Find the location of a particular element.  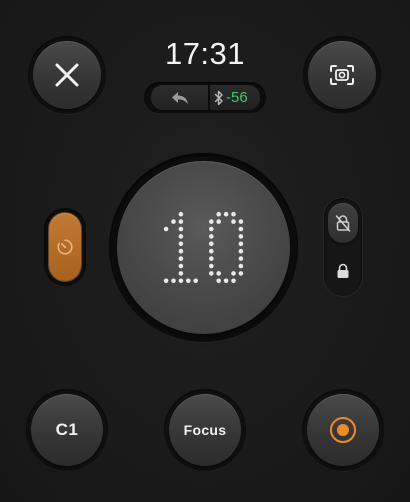

c1-button: C1 is located at coordinates (67, 430).